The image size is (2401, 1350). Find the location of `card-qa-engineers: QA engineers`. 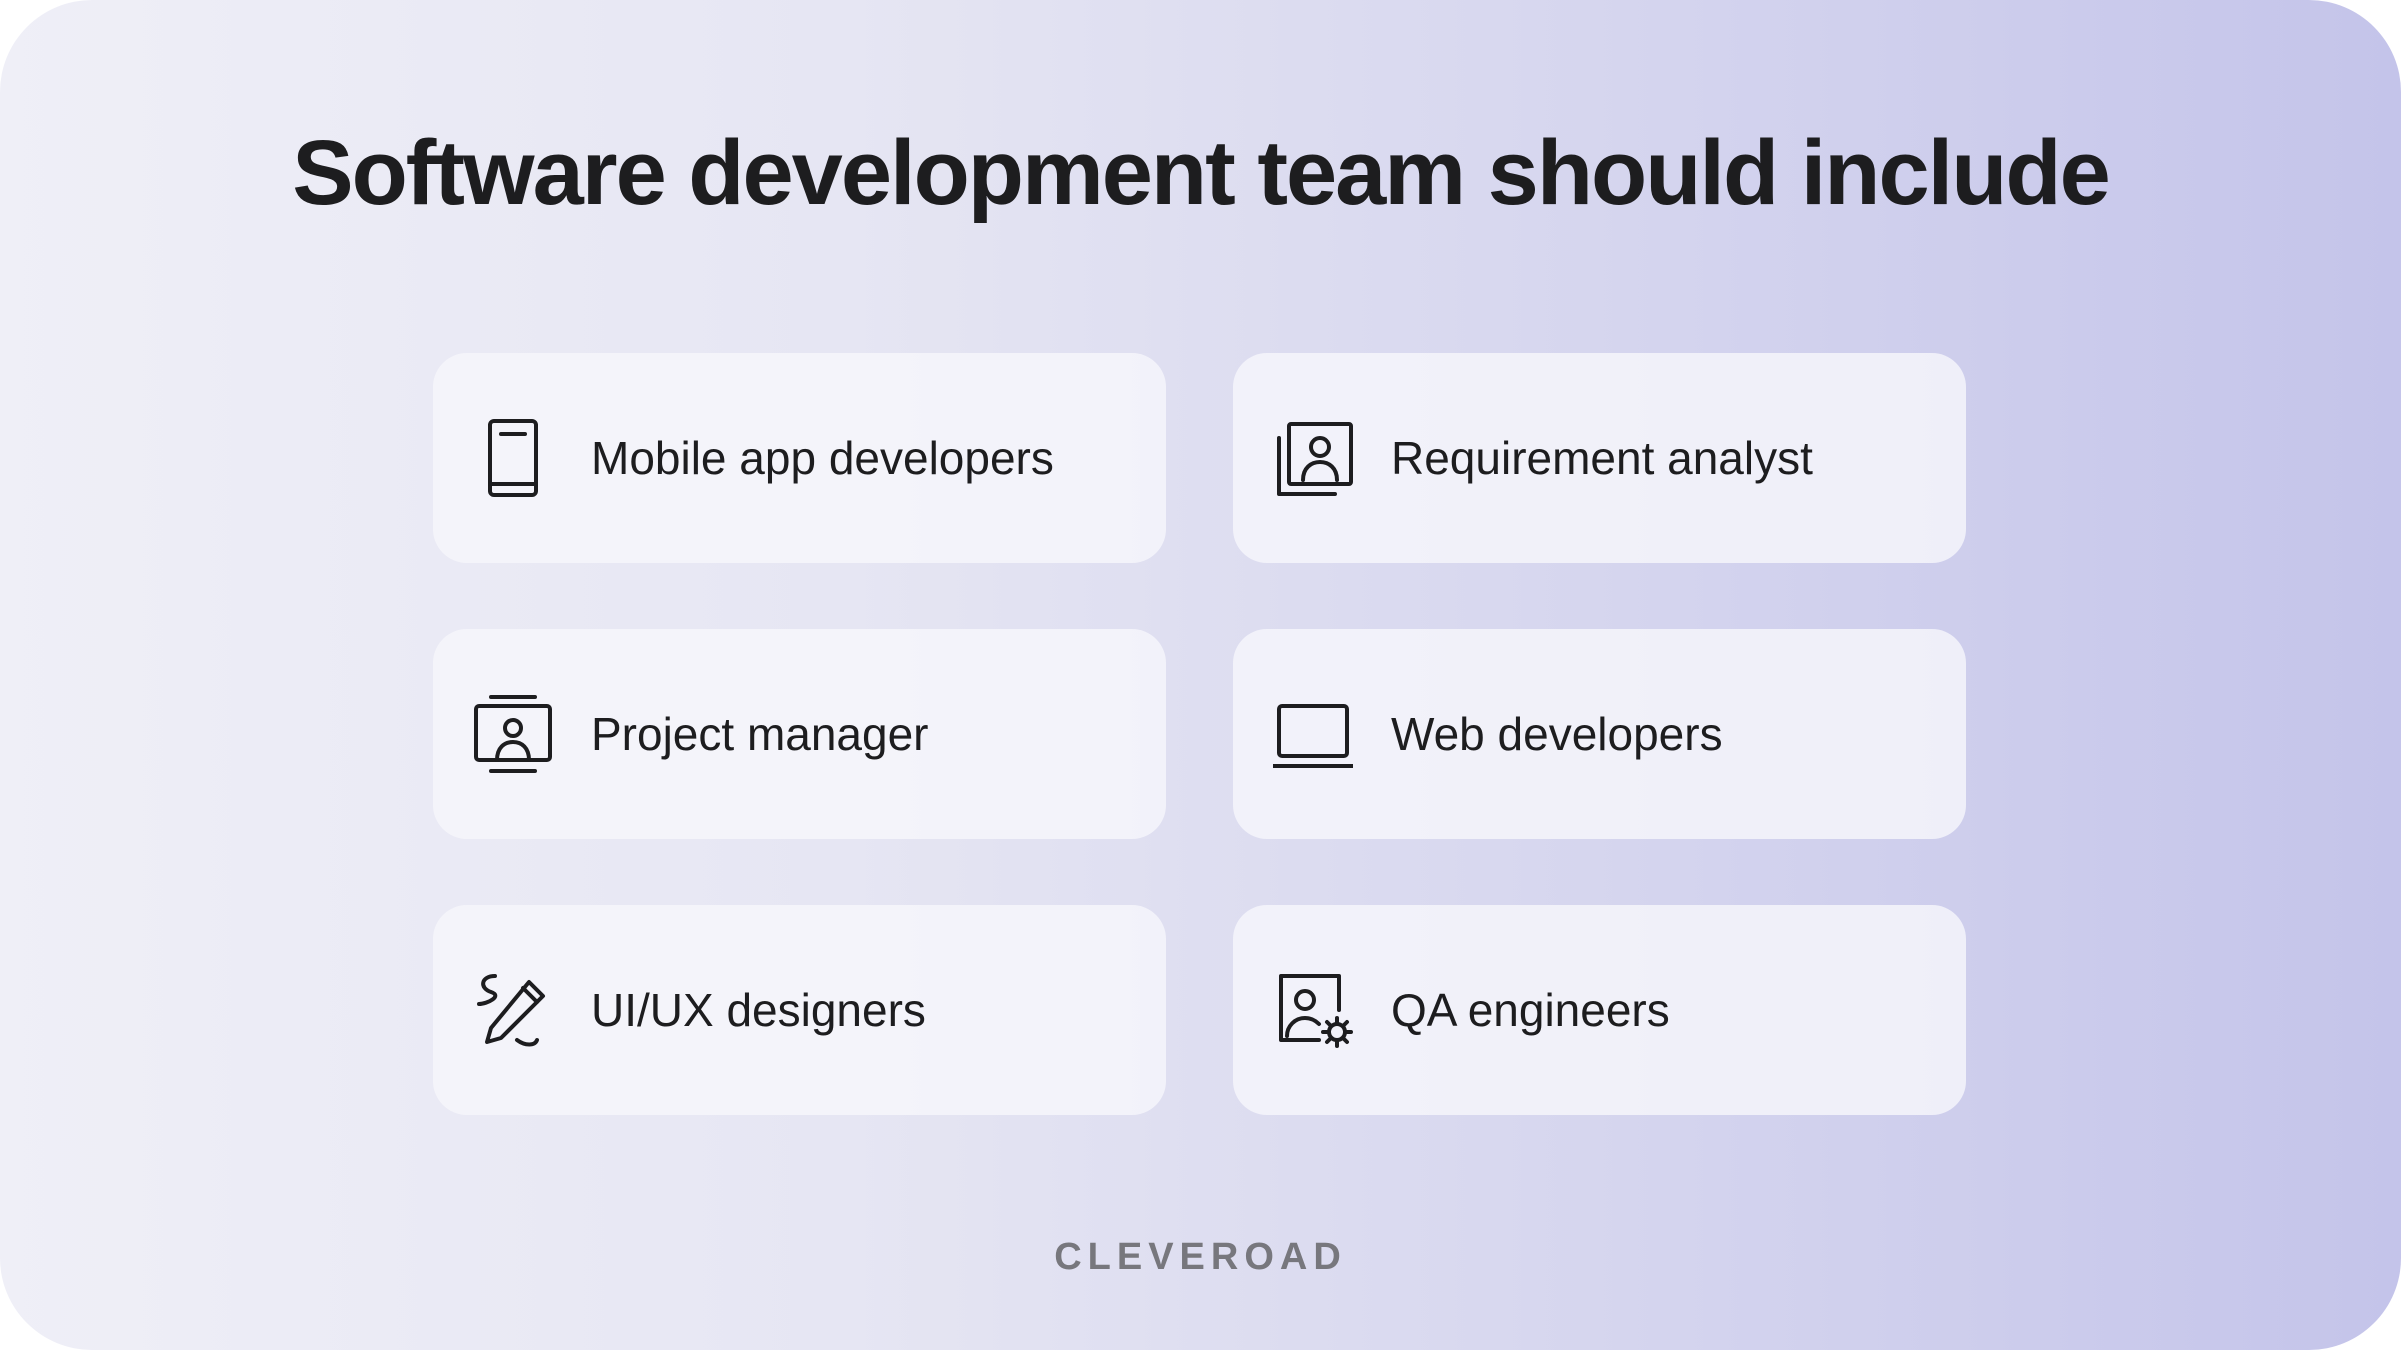

card-qa-engineers: QA engineers is located at coordinates (1599, 1010).